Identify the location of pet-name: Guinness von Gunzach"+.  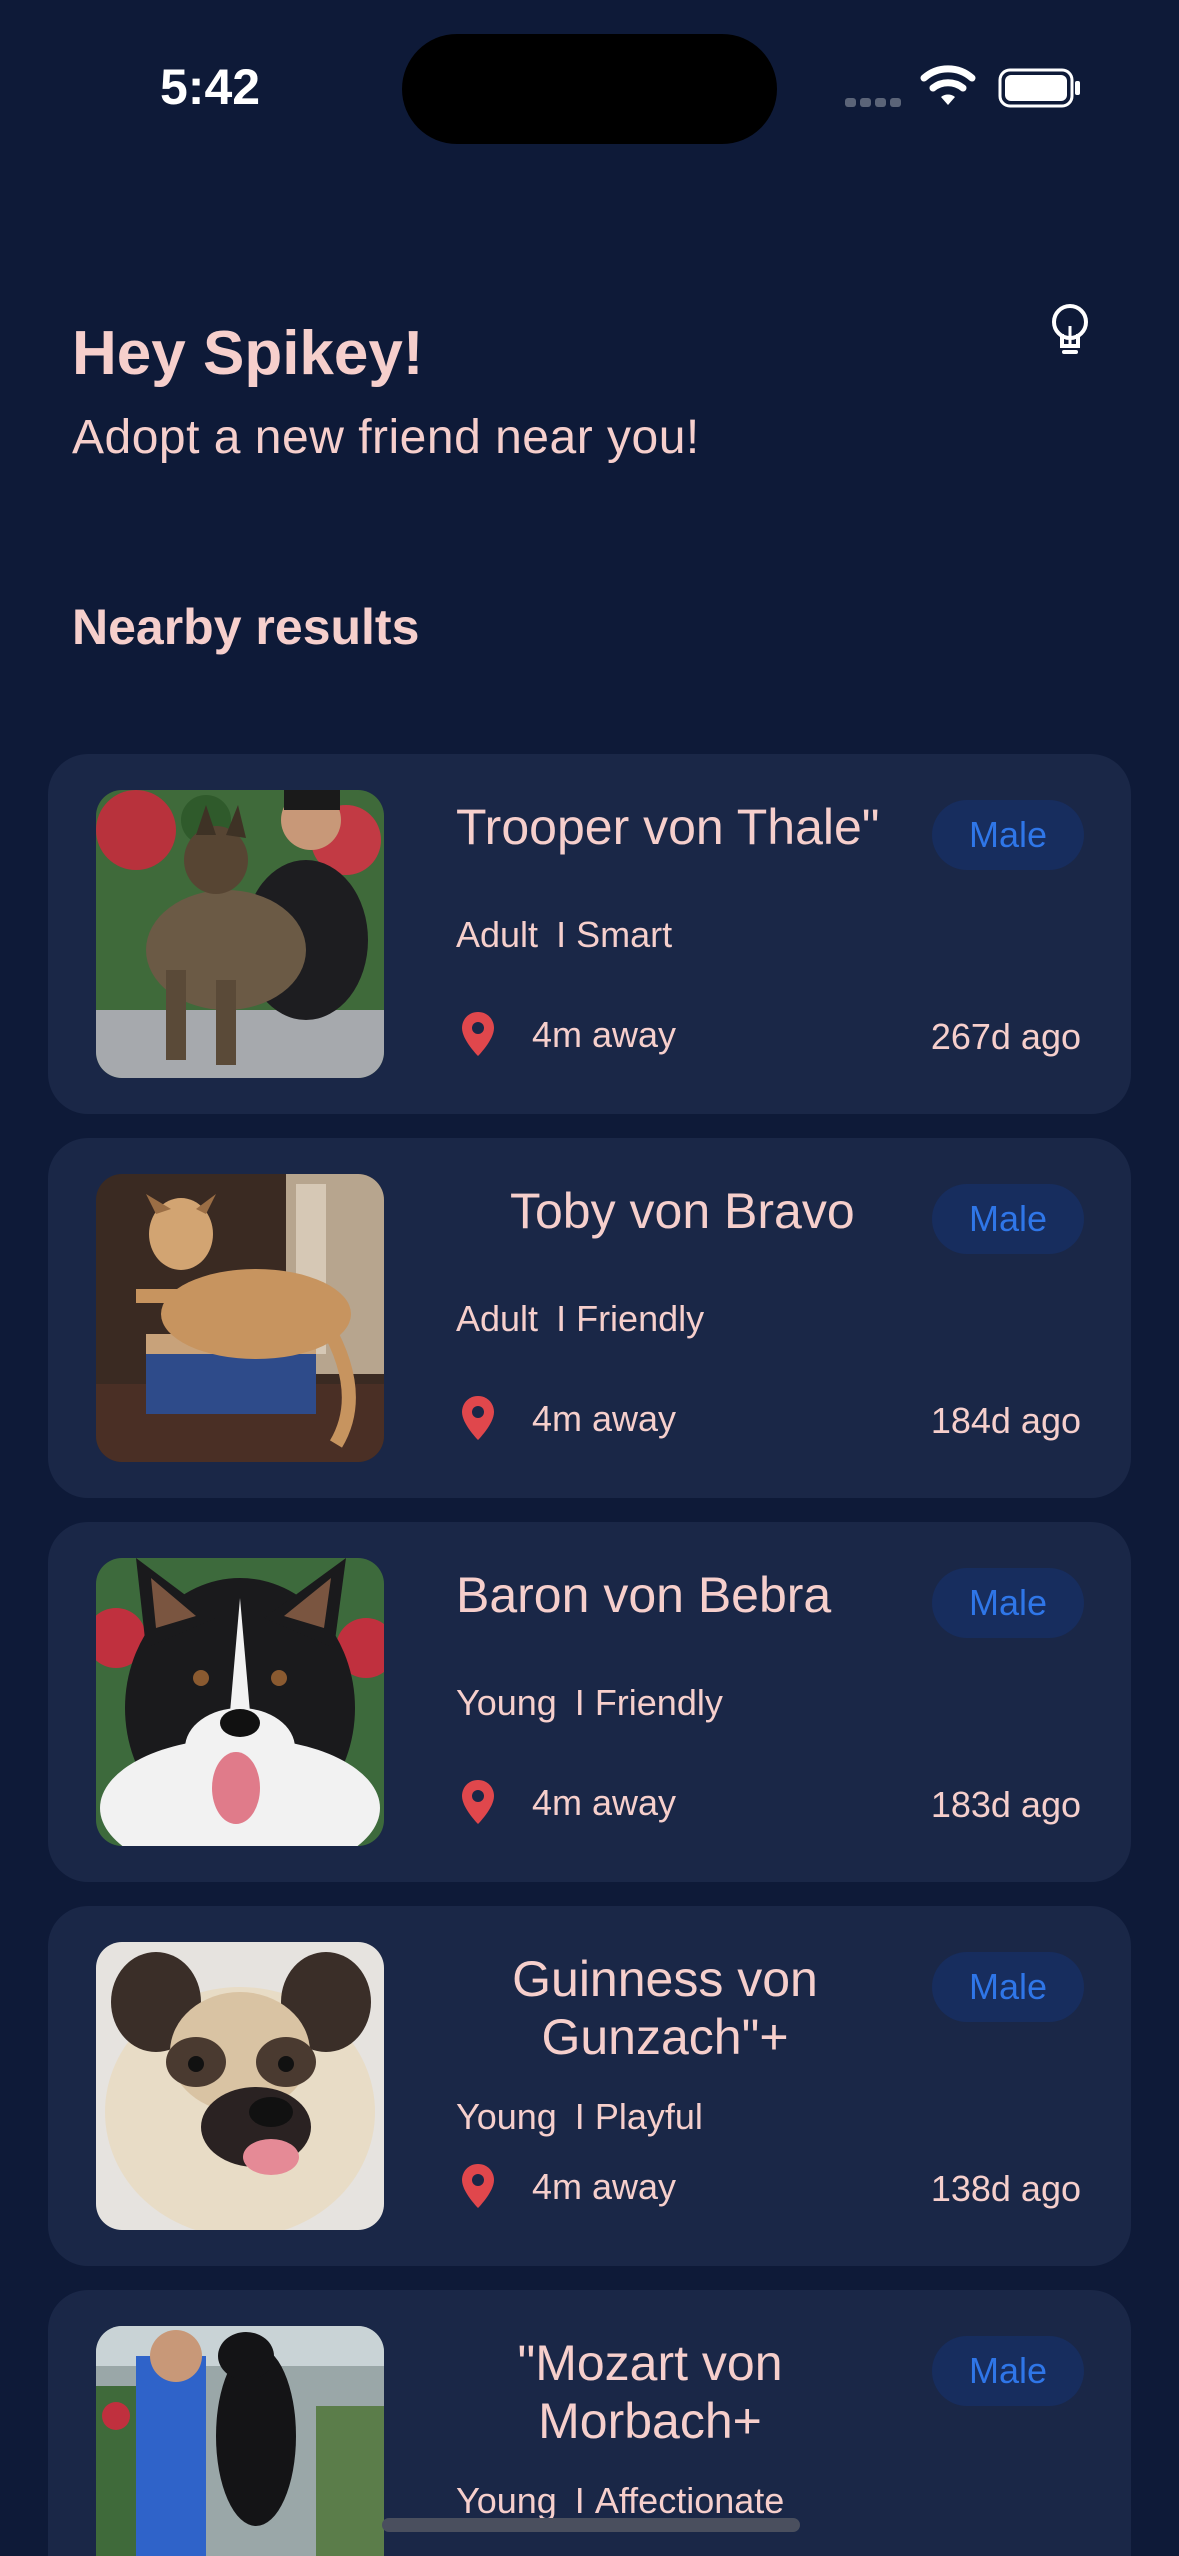
(665, 2008).